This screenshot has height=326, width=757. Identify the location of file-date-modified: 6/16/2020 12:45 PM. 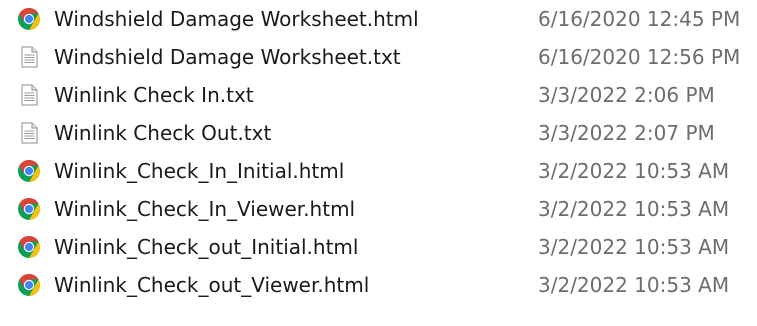
(639, 19).